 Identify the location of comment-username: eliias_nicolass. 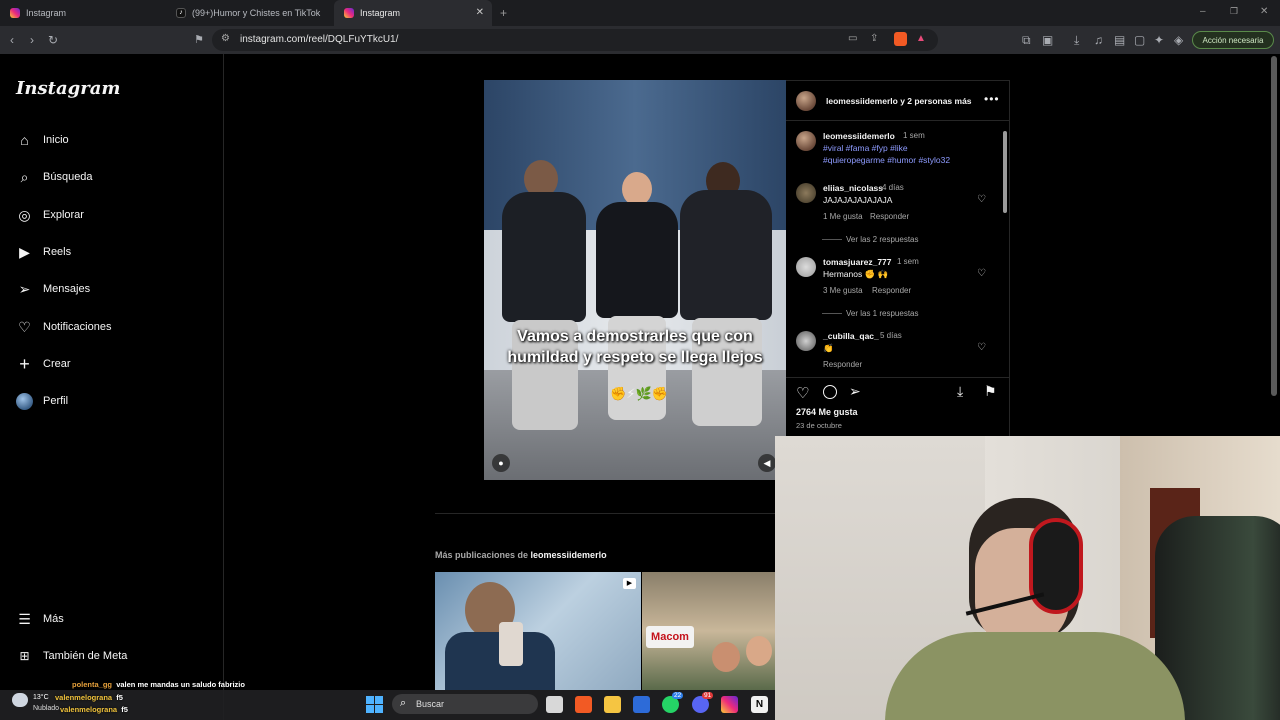
(853, 188).